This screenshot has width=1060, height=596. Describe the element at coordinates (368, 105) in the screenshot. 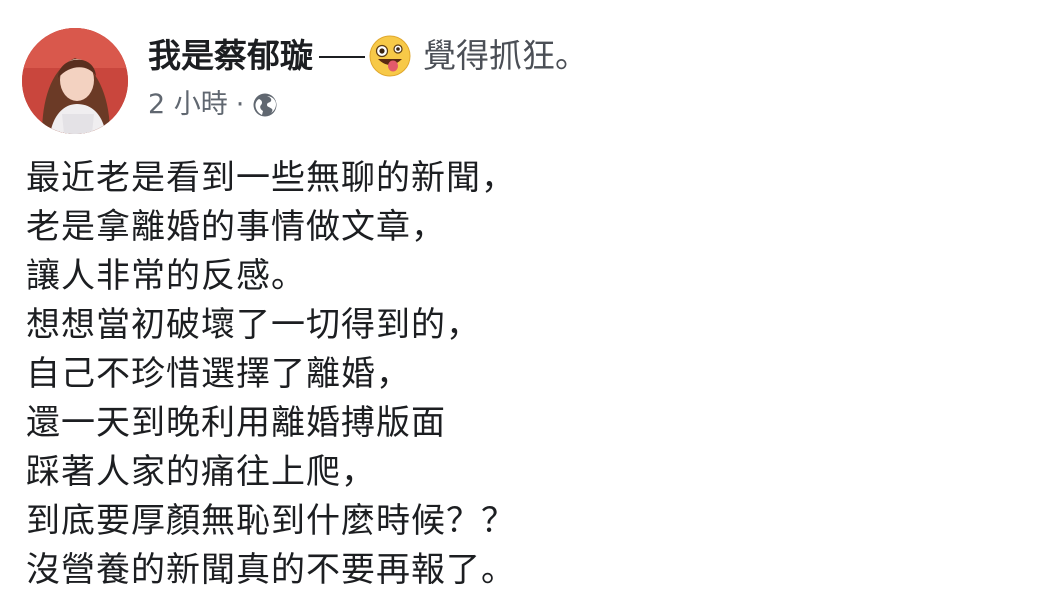

I see `post-meta: 2 小時 ·` at that location.